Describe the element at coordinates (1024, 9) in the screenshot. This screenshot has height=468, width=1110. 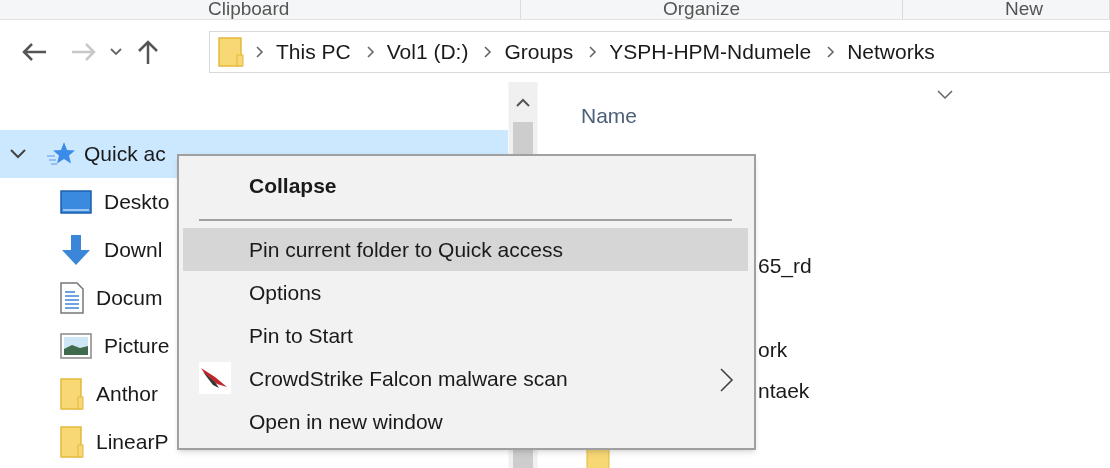
I see `ribbon-group-label: New` at that location.